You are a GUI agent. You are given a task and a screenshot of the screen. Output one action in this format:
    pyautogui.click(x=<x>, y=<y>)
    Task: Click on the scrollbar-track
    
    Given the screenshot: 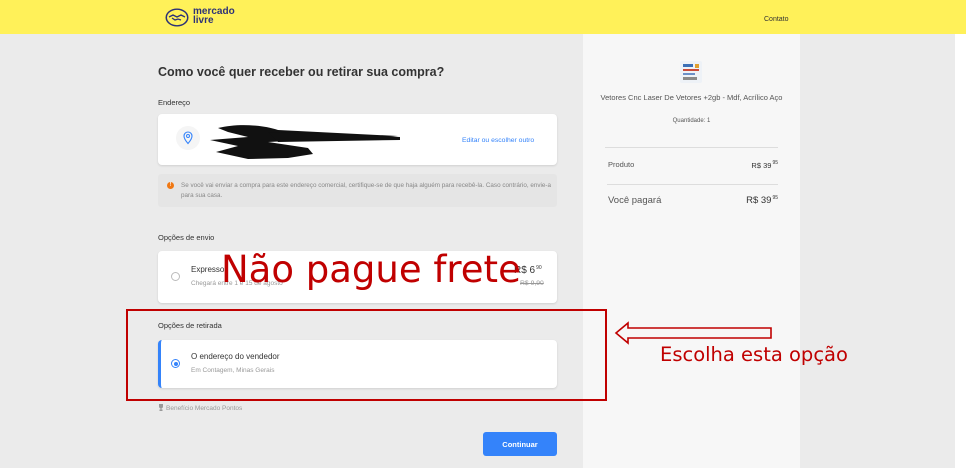 What is the action you would take?
    pyautogui.click(x=960, y=251)
    